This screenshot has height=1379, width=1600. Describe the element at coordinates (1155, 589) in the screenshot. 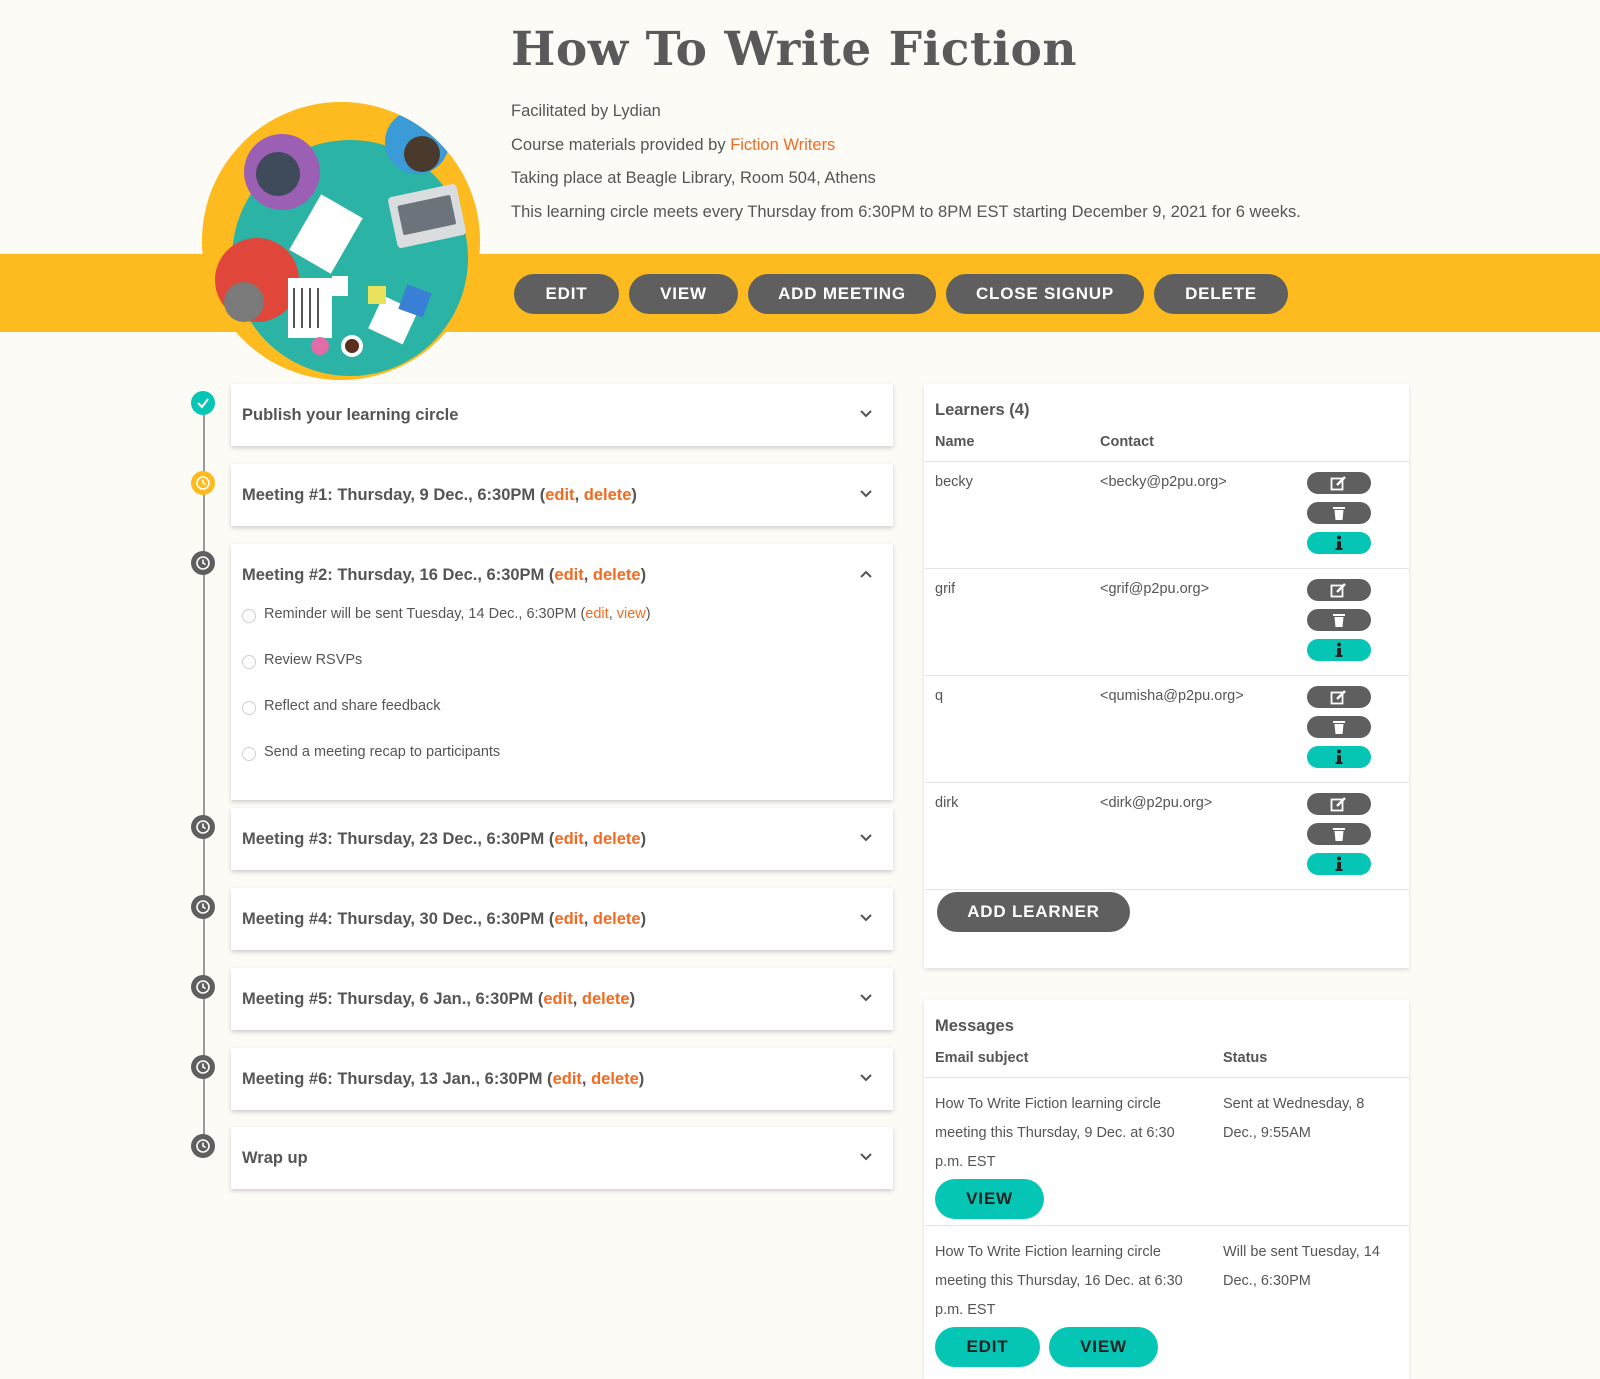

I see `learner-contact: <grif@p2pu.org>` at that location.